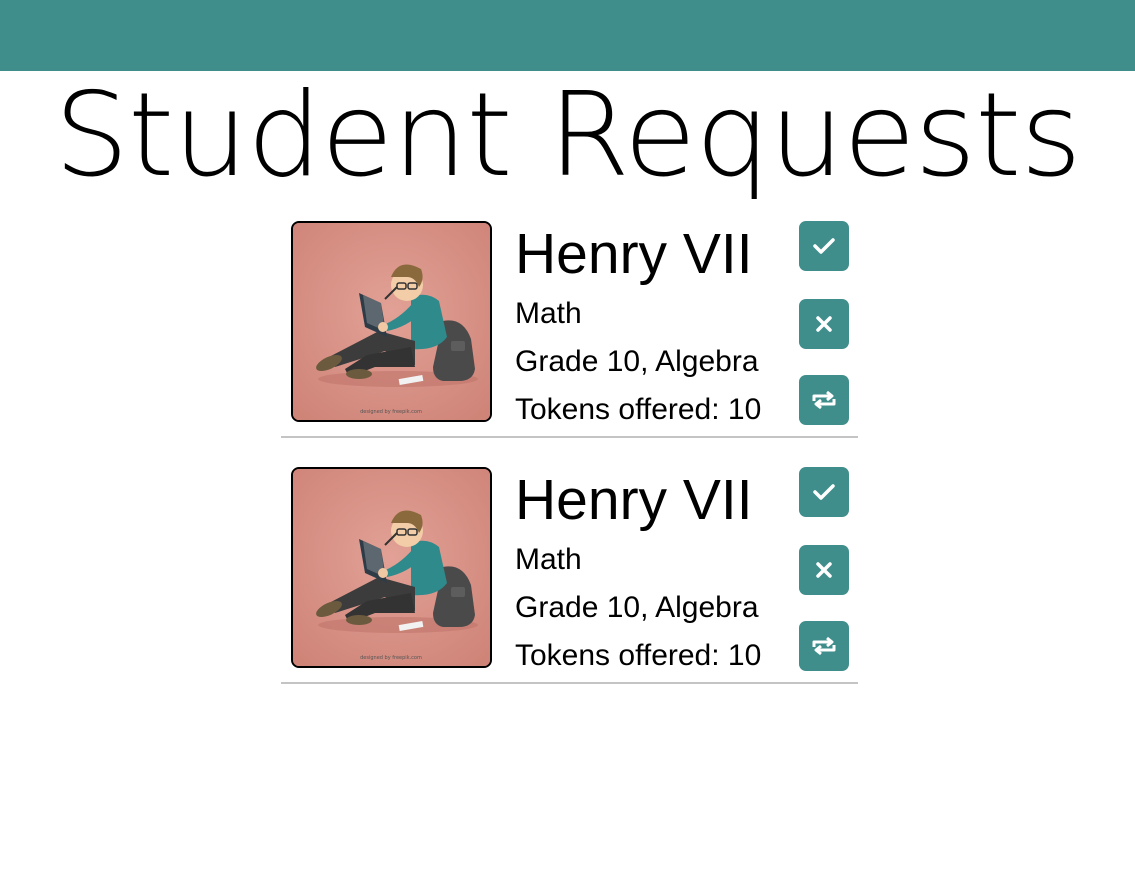 The image size is (1135, 892). I want to click on top-bar, so click(567, 35).